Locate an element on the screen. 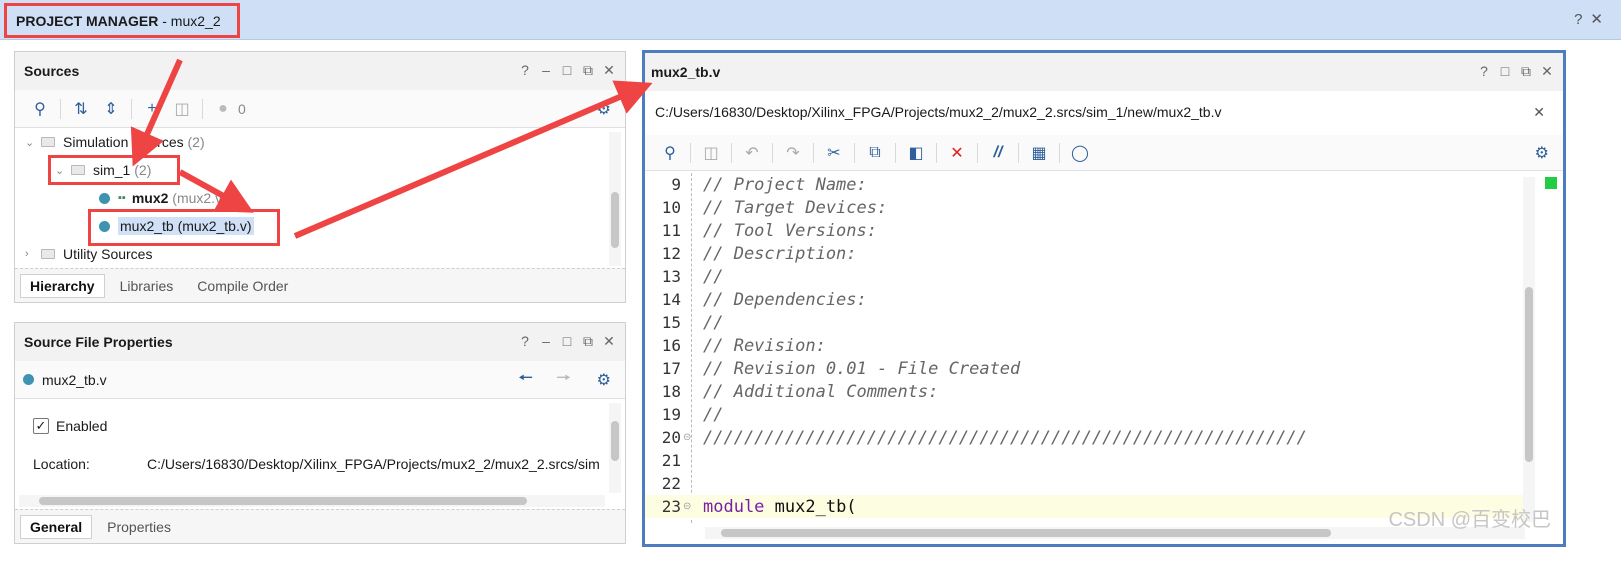 The width and height of the screenshot is (1621, 569). editor-vscrollbar is located at coordinates (1529, 349).